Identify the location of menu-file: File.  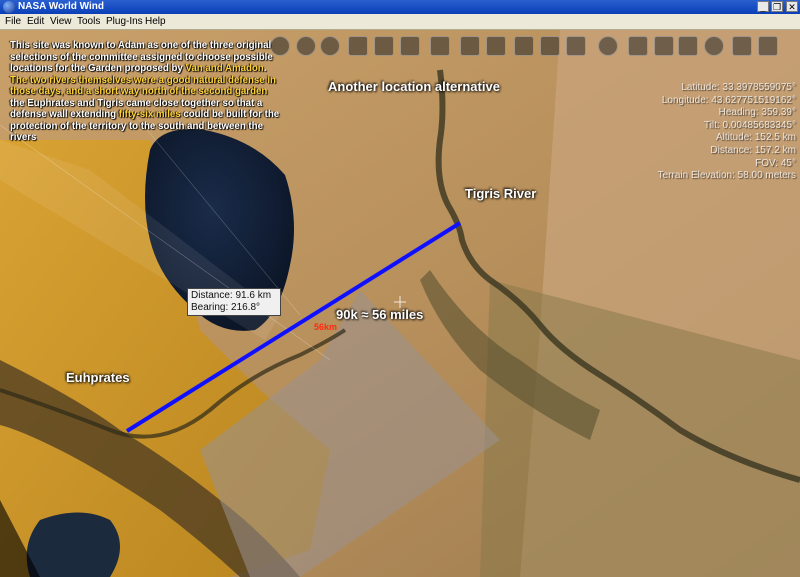
(13, 21).